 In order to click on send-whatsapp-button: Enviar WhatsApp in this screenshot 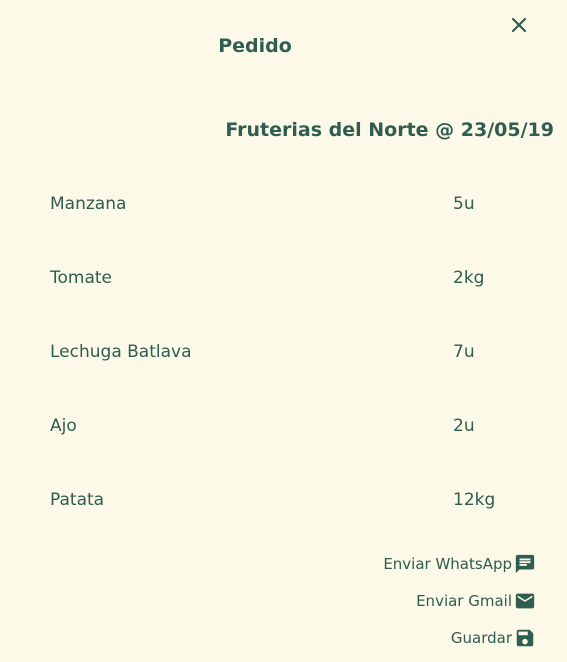, I will do `click(459, 564)`.